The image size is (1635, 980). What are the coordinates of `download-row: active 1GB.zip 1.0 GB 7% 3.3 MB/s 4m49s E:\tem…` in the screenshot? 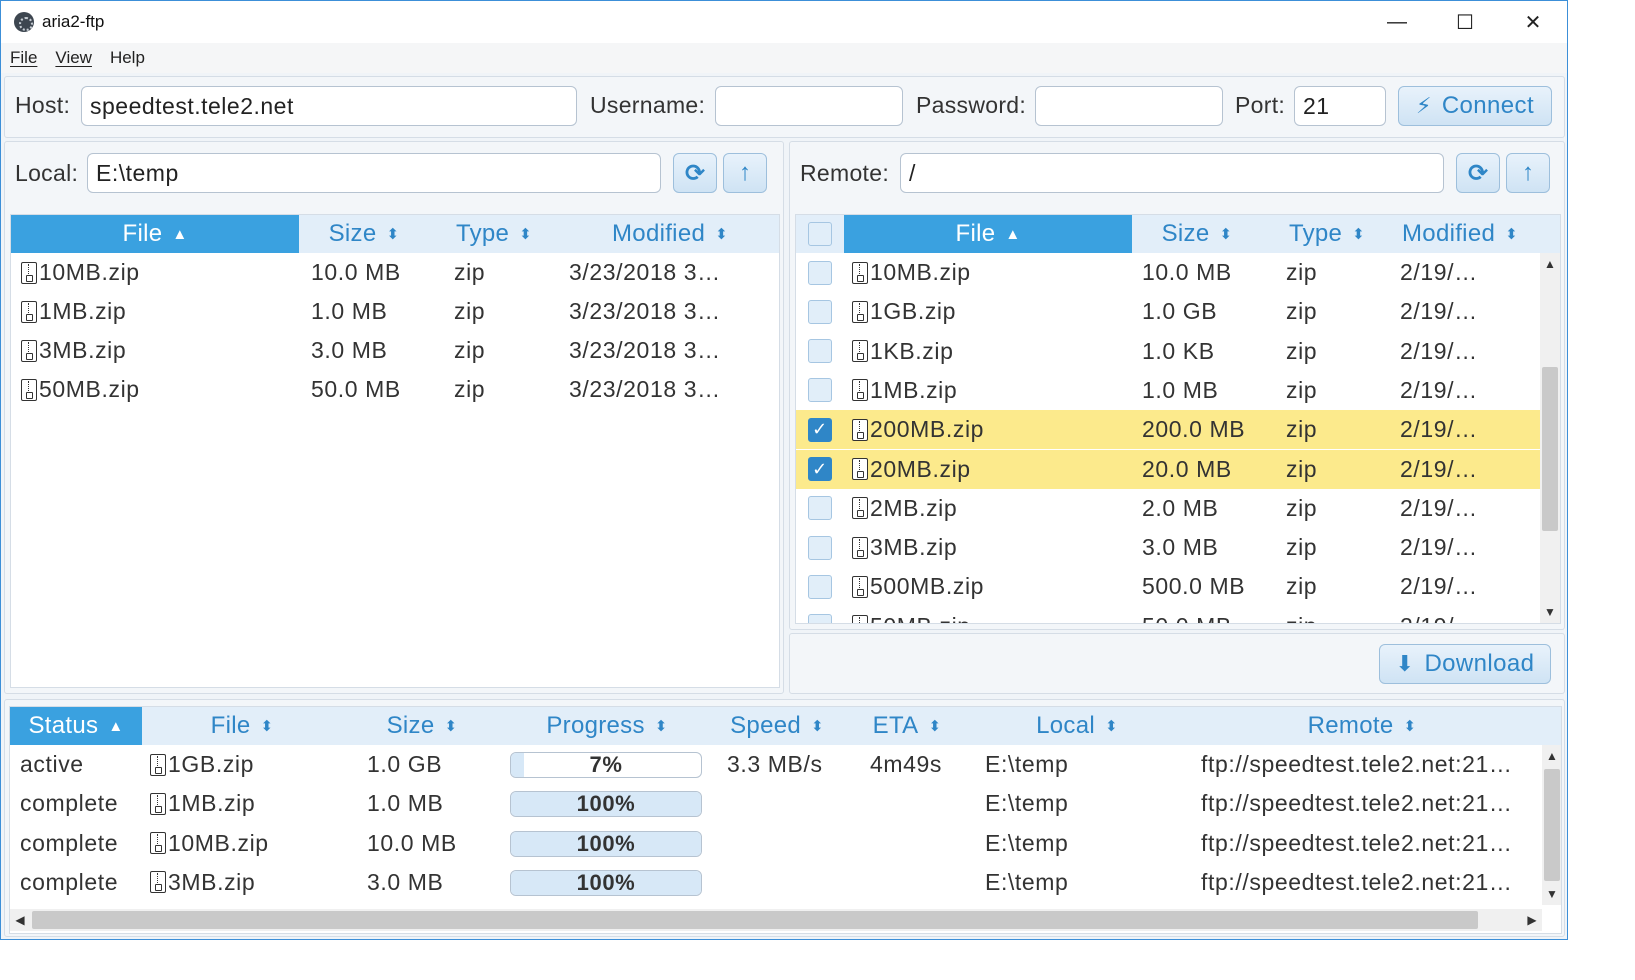 It's located at (776, 764).